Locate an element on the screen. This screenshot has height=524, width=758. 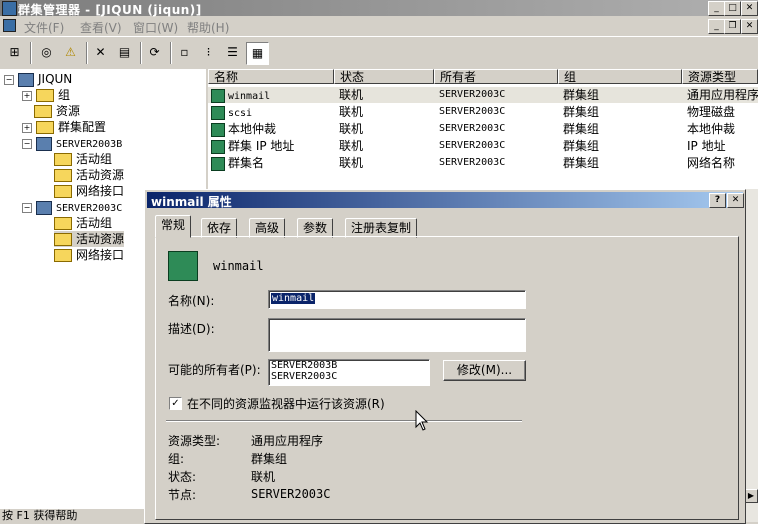
toolbar-separator is located at coordinates (87, 53).